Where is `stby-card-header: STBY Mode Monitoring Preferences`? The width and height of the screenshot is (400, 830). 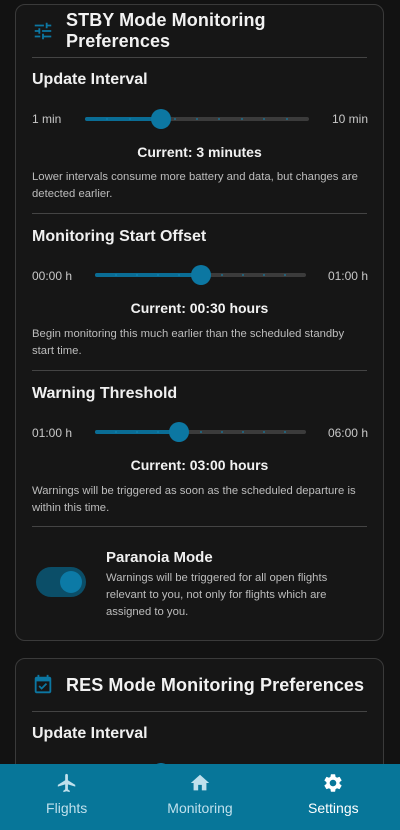
stby-card-header: STBY Mode Monitoring Preferences is located at coordinates (199, 31).